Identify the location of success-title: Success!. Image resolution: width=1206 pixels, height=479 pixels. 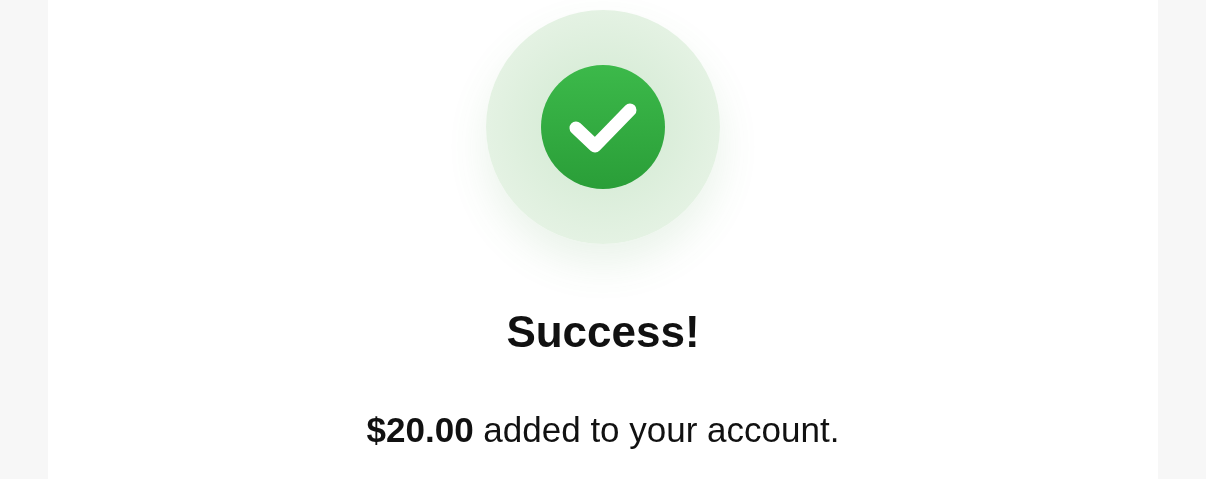
(603, 332).